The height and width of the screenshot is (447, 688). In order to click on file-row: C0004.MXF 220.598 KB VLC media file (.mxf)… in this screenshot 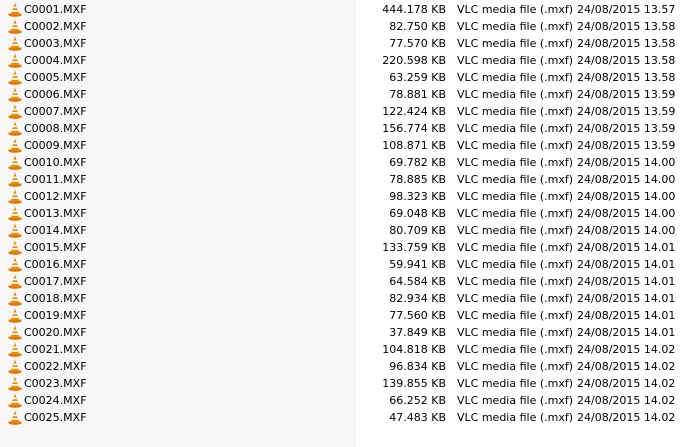, I will do `click(344, 60)`.